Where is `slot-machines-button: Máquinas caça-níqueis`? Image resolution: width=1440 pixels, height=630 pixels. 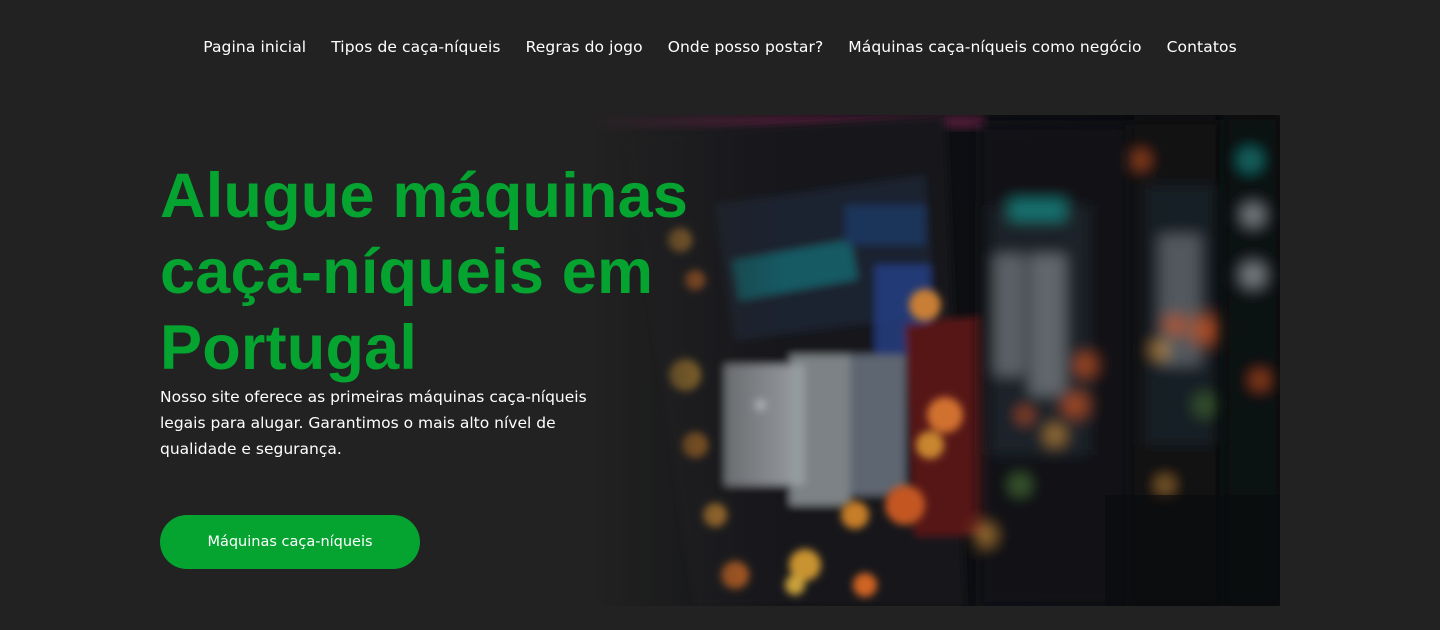 slot-machines-button: Máquinas caça-níqueis is located at coordinates (290, 542).